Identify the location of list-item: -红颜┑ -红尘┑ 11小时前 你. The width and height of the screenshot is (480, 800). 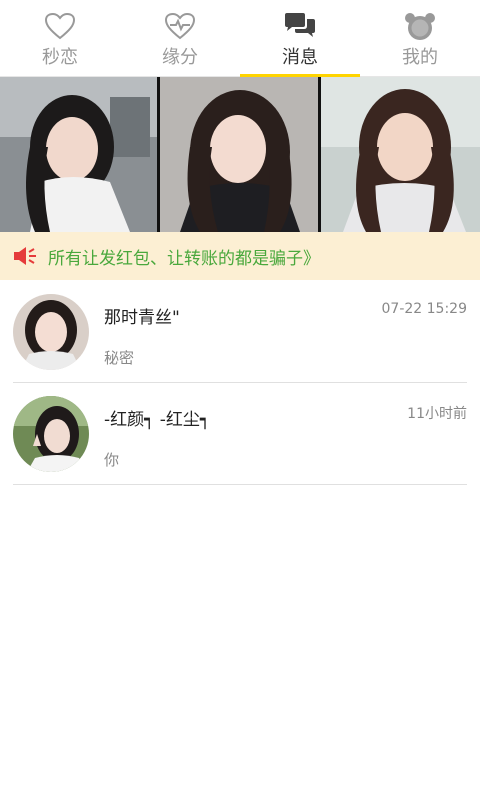
(240, 434).